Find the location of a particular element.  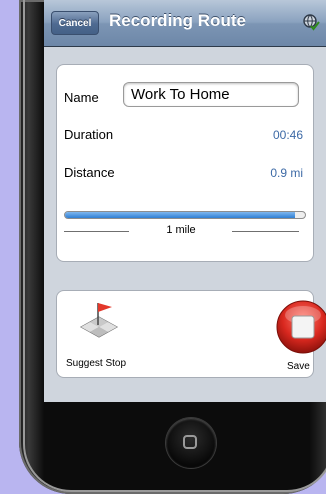

distance-progress-bar is located at coordinates (185, 215).